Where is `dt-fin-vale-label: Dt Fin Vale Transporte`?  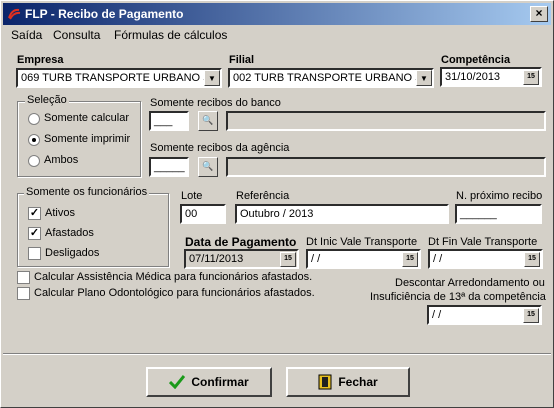 dt-fin-vale-label: Dt Fin Vale Transporte is located at coordinates (483, 242).